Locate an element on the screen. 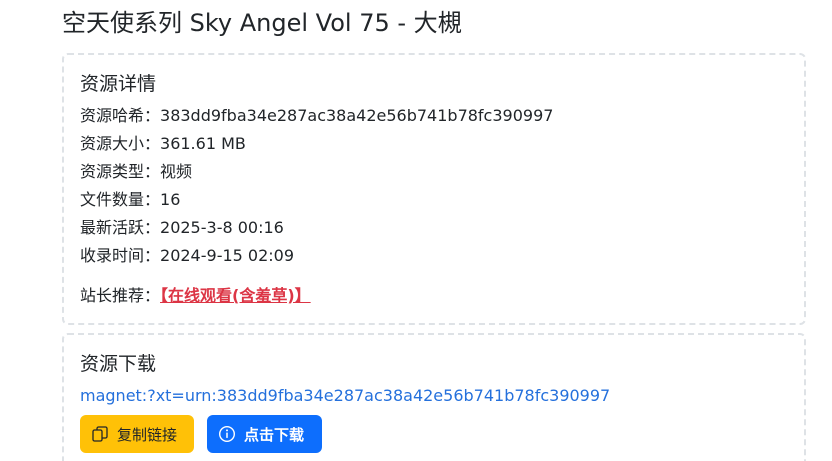 The height and width of the screenshot is (461, 832). hash-value: 383dd9fba34e287ac38a42e56b741b78fc390997 is located at coordinates (357, 115).